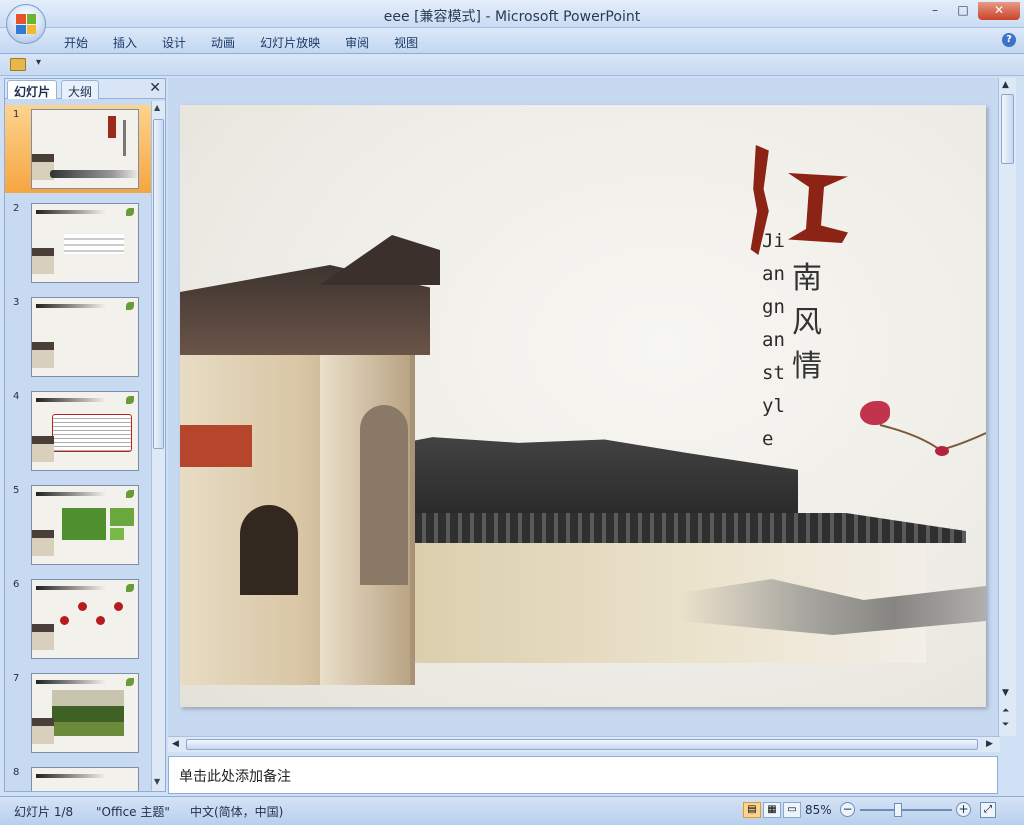 The width and height of the screenshot is (1024, 825). I want to click on slide-thumbnail-3: 3, so click(78, 337).